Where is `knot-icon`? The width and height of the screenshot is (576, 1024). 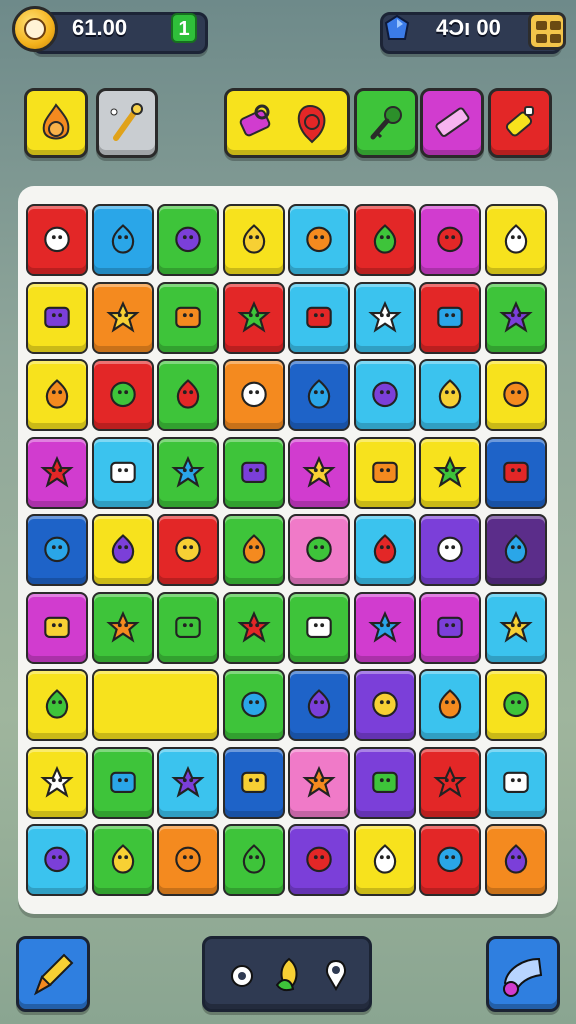 knot-icon is located at coordinates (57, 471).